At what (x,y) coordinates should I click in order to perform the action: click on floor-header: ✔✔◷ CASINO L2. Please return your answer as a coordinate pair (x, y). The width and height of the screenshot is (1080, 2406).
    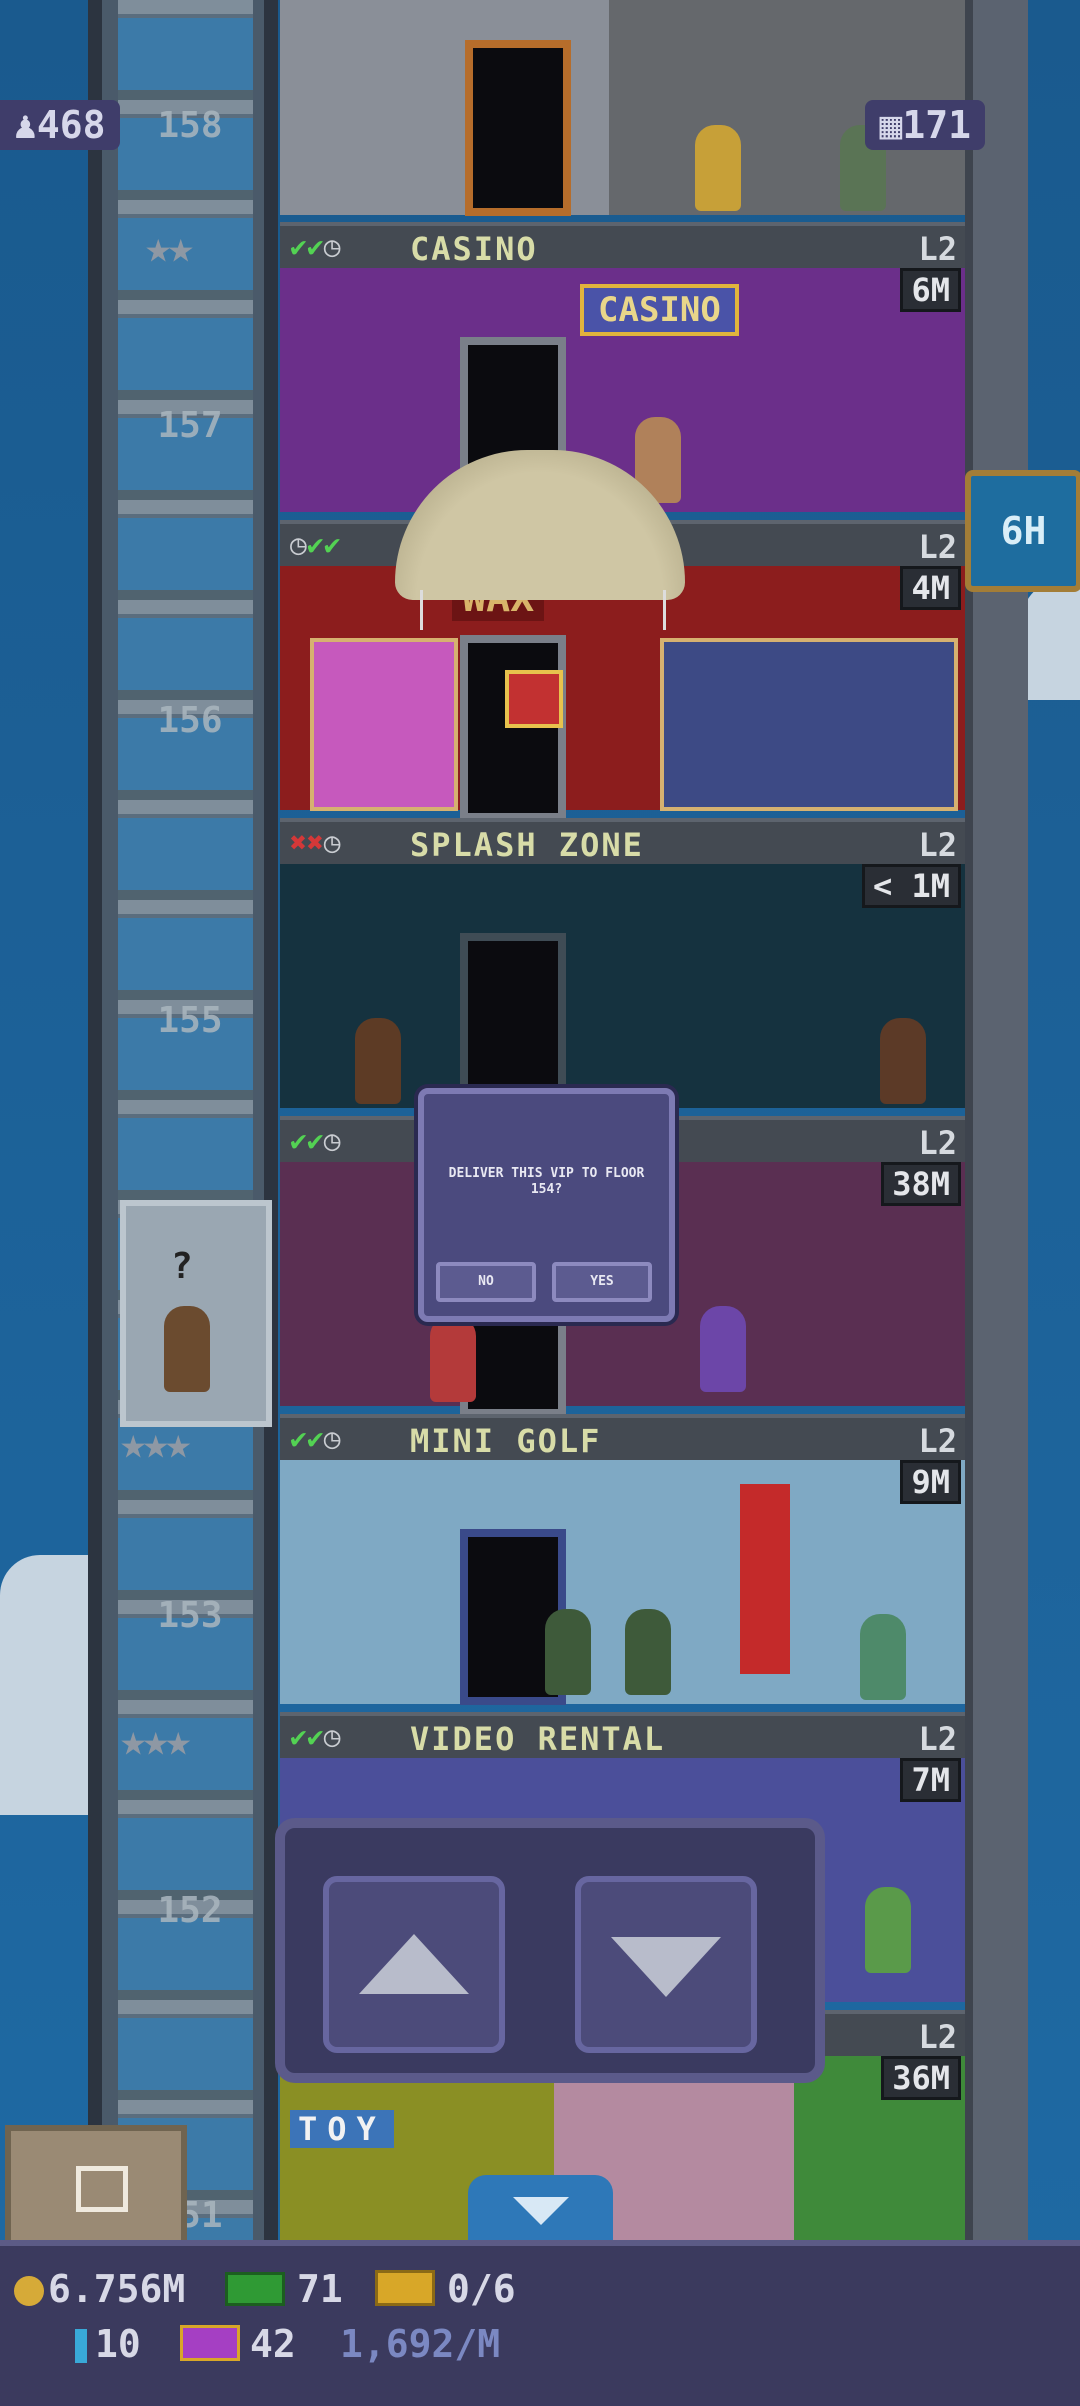
    Looking at the image, I should click on (622, 245).